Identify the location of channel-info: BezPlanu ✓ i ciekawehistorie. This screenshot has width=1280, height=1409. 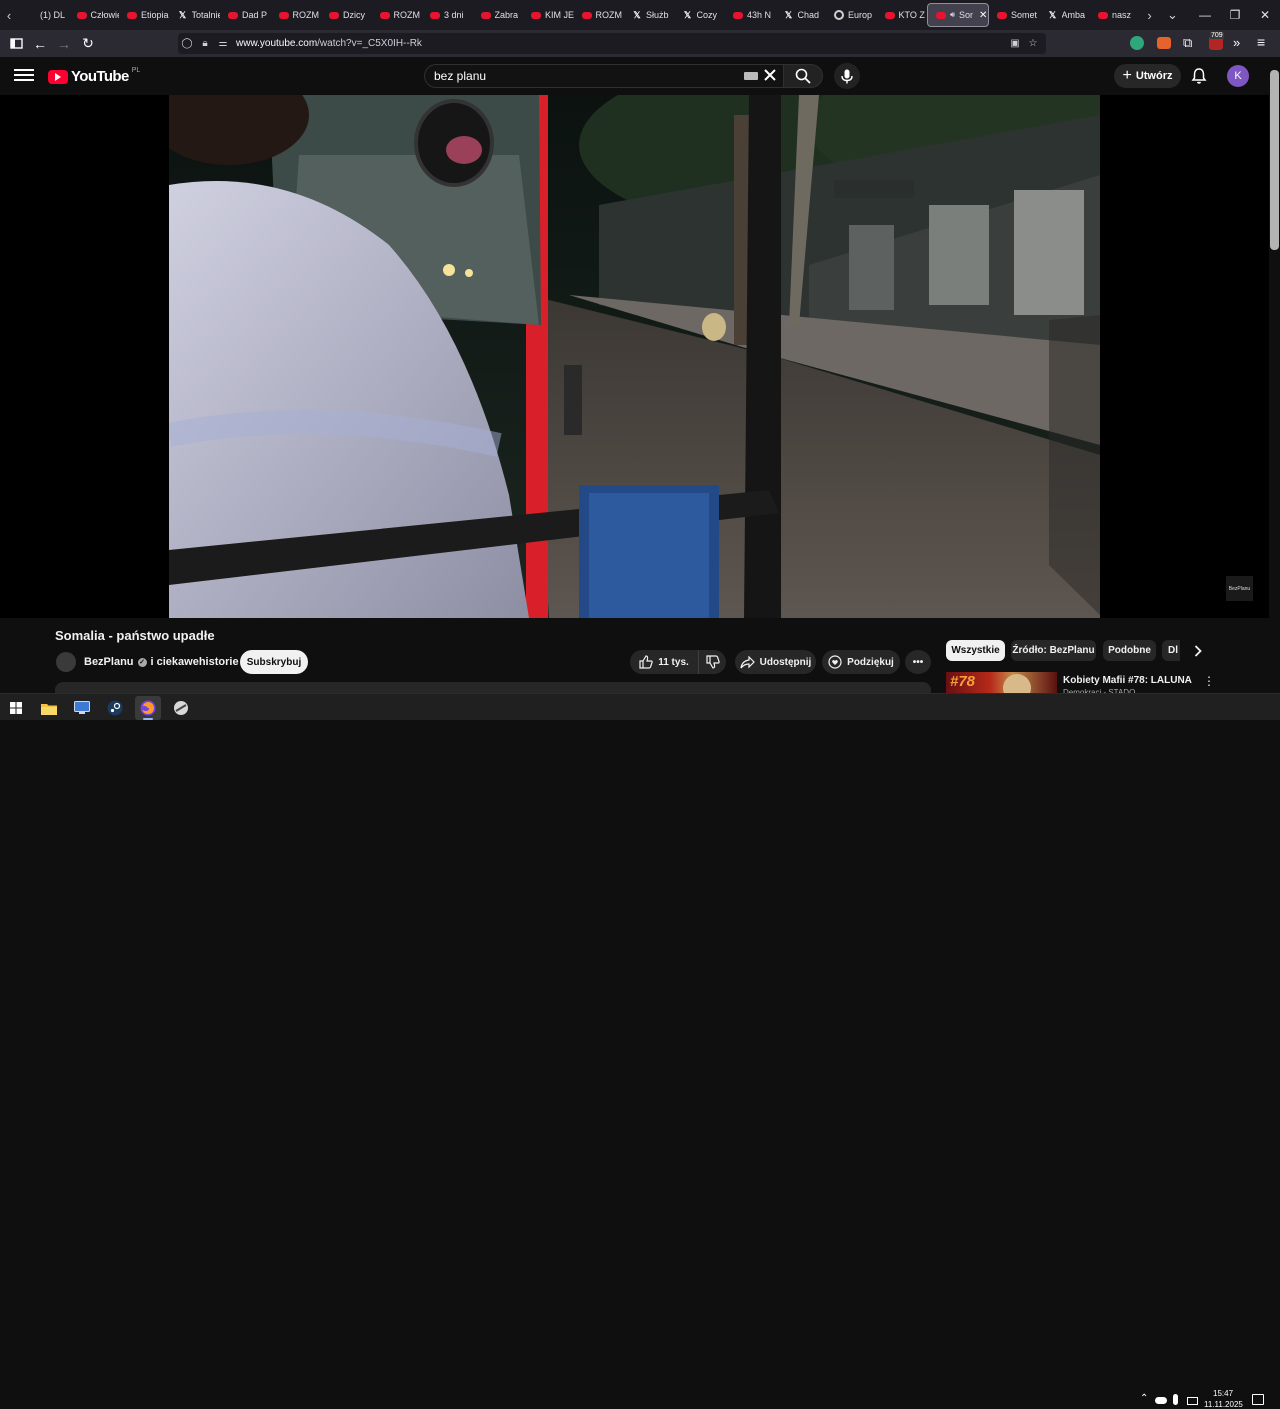
(161, 662).